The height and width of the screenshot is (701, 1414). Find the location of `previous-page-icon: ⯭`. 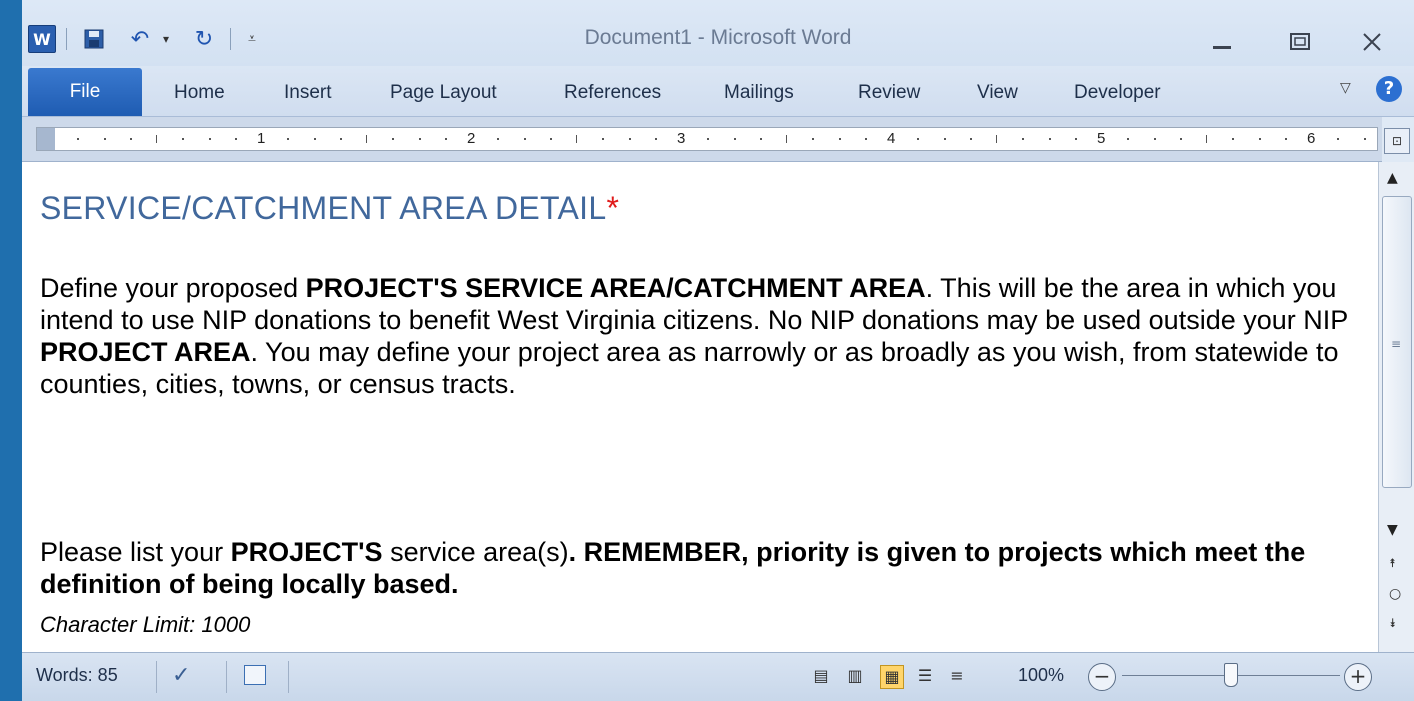

previous-page-icon: ⯭ is located at coordinates (1392, 563).